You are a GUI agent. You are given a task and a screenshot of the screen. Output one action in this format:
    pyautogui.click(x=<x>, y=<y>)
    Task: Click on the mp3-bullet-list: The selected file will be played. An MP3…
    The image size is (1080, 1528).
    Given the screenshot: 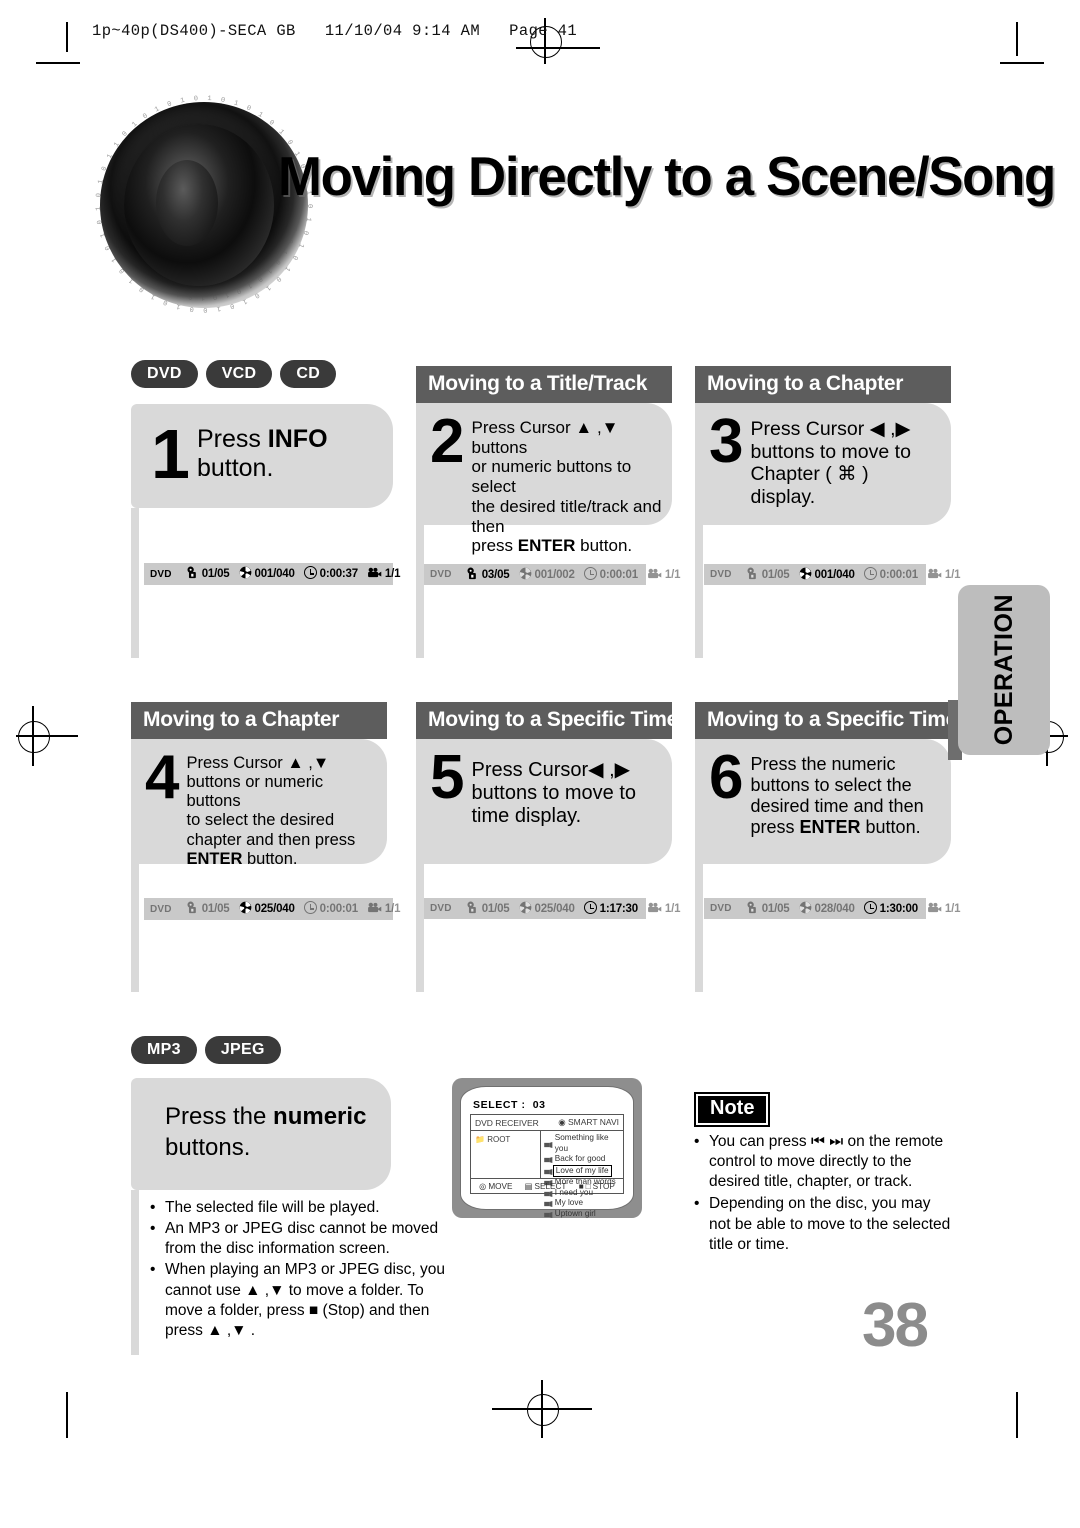 What is the action you would take?
    pyautogui.click(x=300, y=1270)
    